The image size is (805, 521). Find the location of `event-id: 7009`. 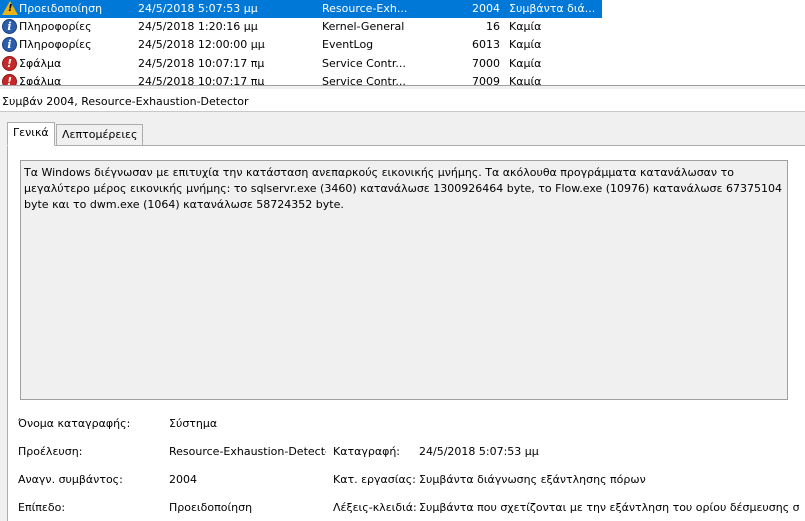

event-id: 7009 is located at coordinates (486, 80).